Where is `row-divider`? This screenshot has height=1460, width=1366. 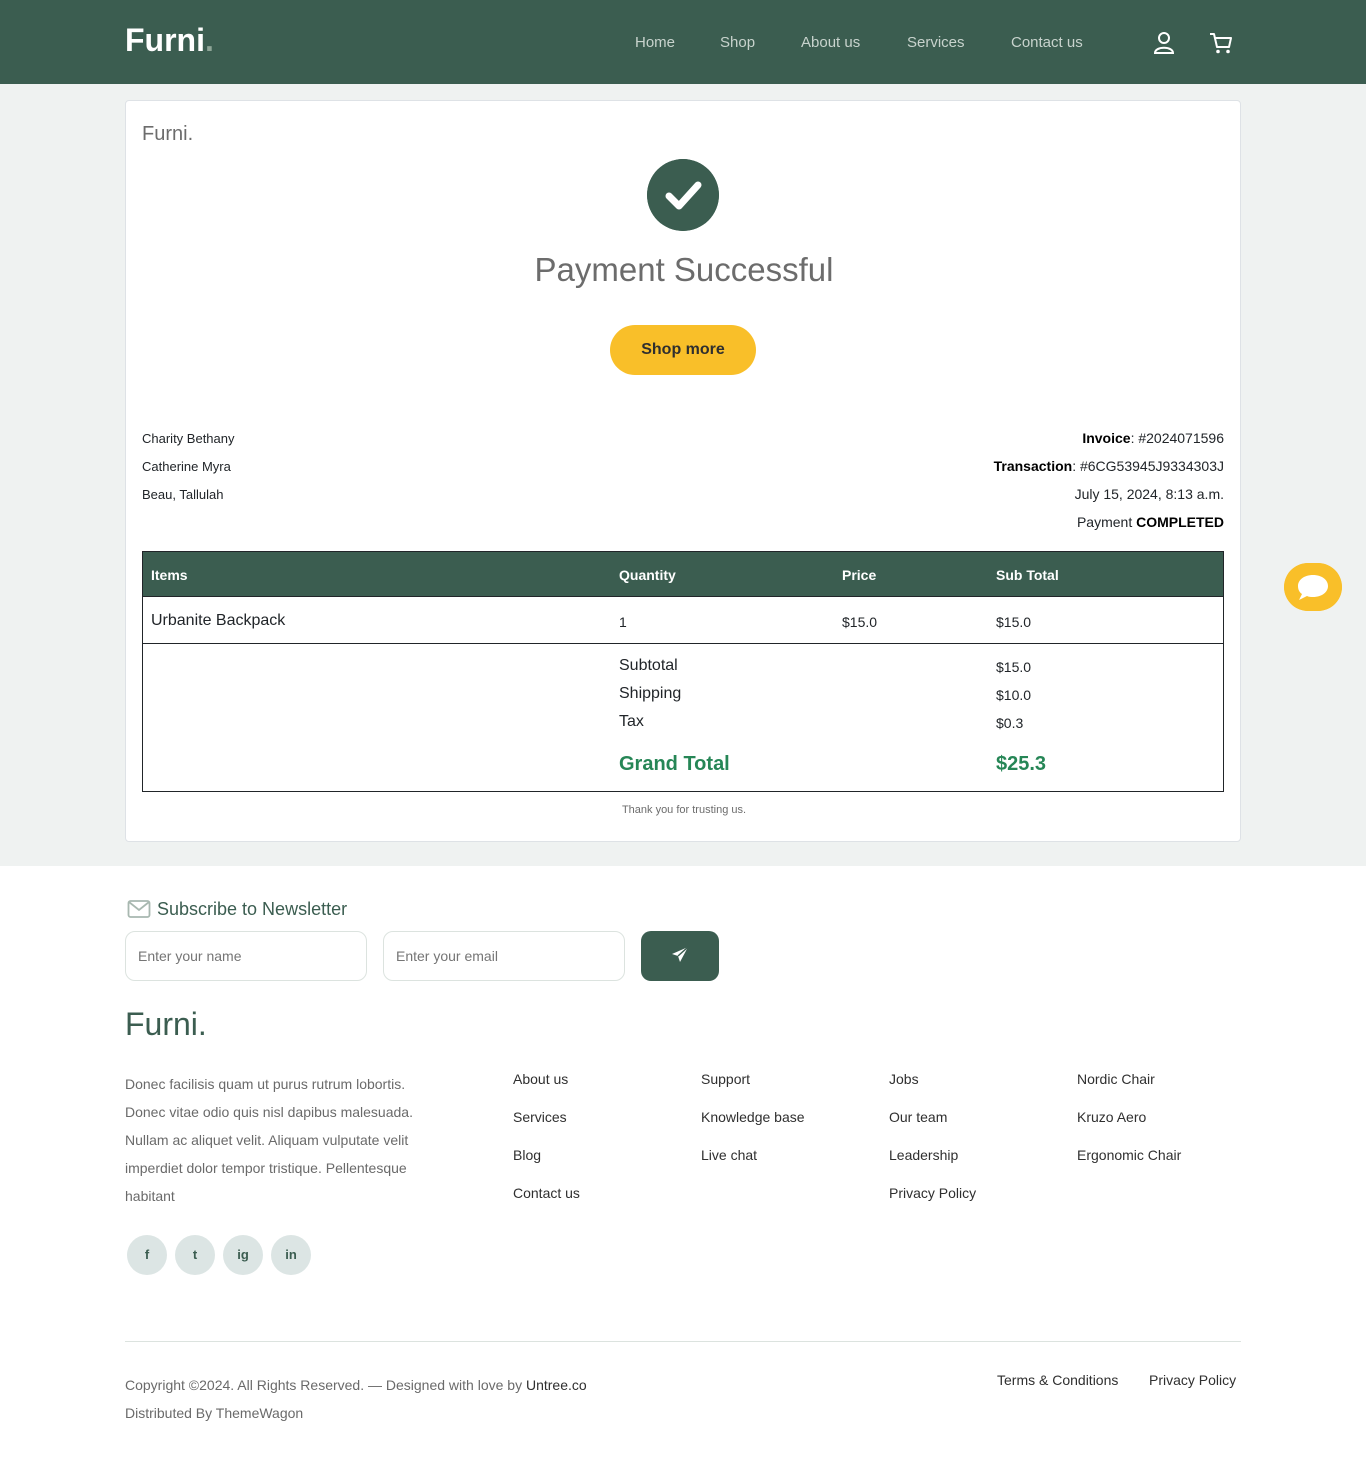
row-divider is located at coordinates (683, 643).